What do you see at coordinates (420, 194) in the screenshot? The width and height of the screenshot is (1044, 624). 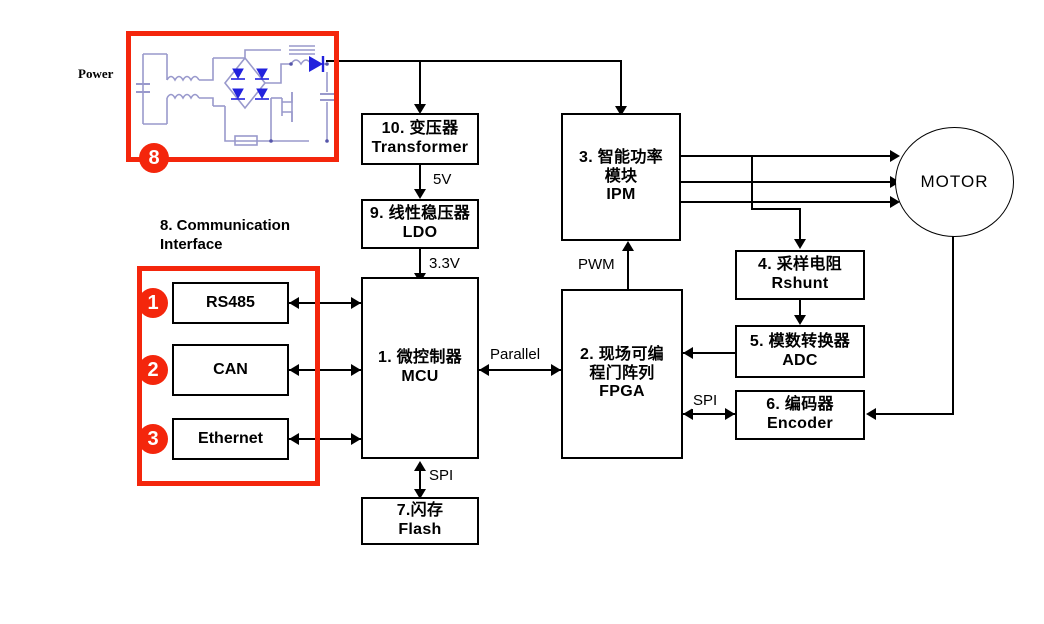 I see `arrowhead-transformer-to-ldo` at bounding box center [420, 194].